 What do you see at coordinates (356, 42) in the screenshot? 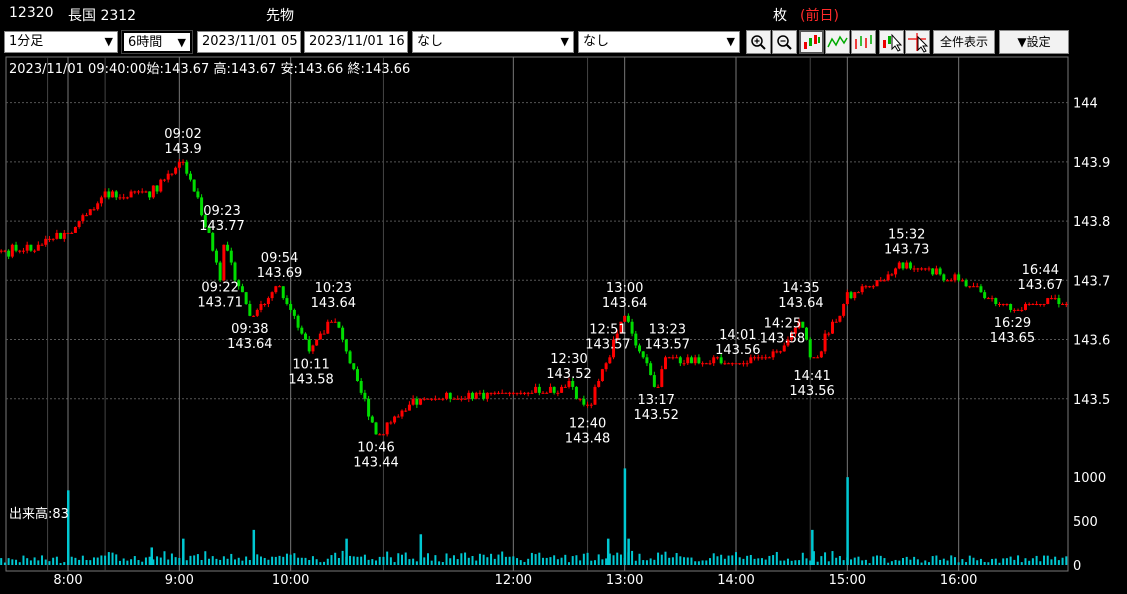
I see `end-date-input: 2023/11/01 16` at bounding box center [356, 42].